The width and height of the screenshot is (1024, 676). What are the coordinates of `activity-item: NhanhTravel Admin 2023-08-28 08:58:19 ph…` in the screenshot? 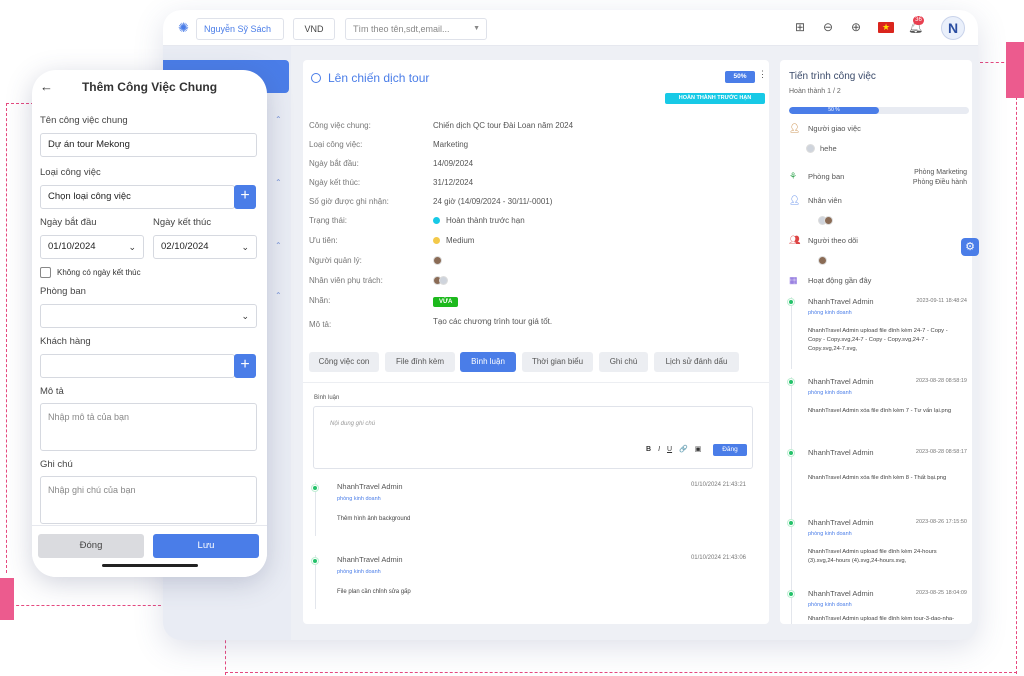 It's located at (878, 413).